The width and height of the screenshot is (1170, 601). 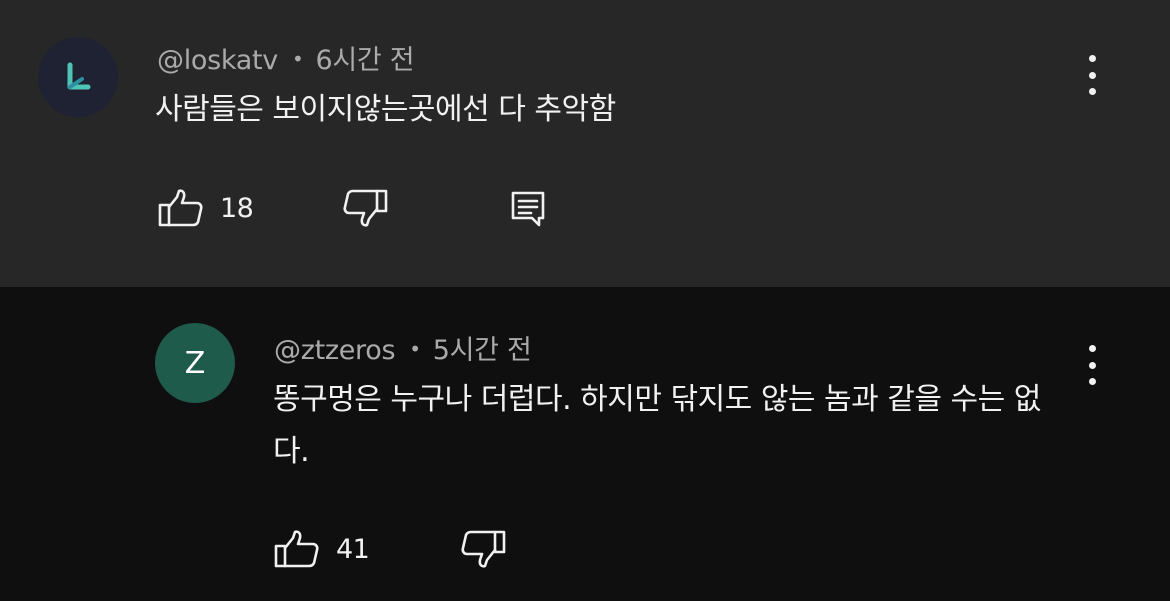 What do you see at coordinates (286, 57) in the screenshot?
I see `comment-meta: @loskatv • 6시간 전` at bounding box center [286, 57].